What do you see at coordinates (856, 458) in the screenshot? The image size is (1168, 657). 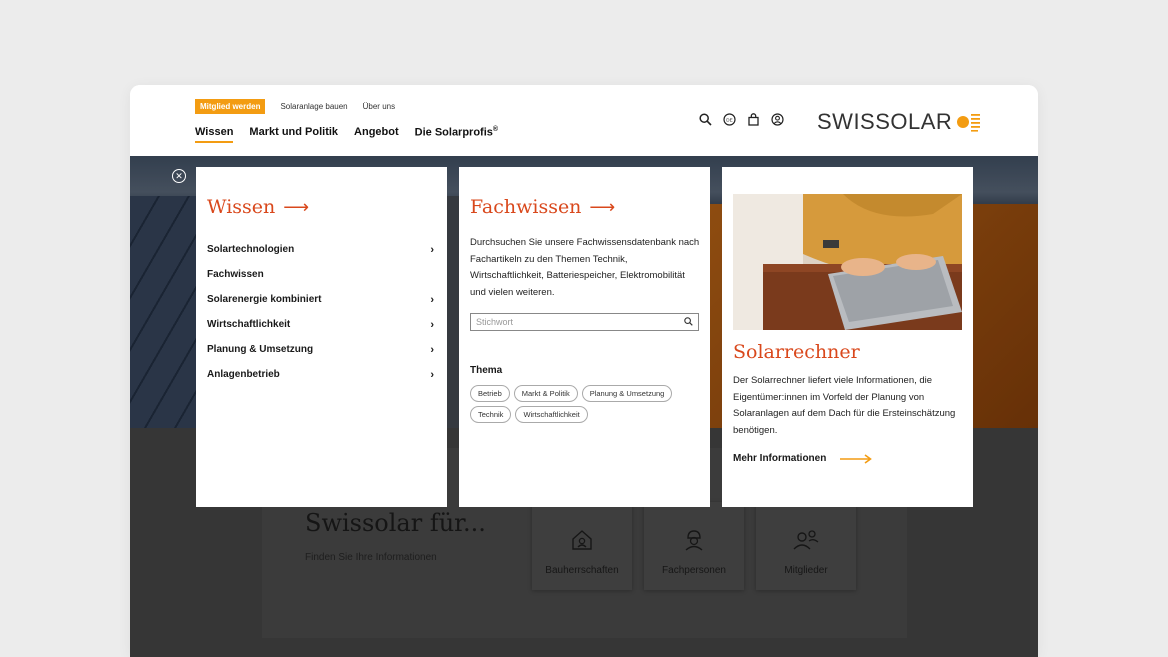 I see `arrow-right-icon` at bounding box center [856, 458].